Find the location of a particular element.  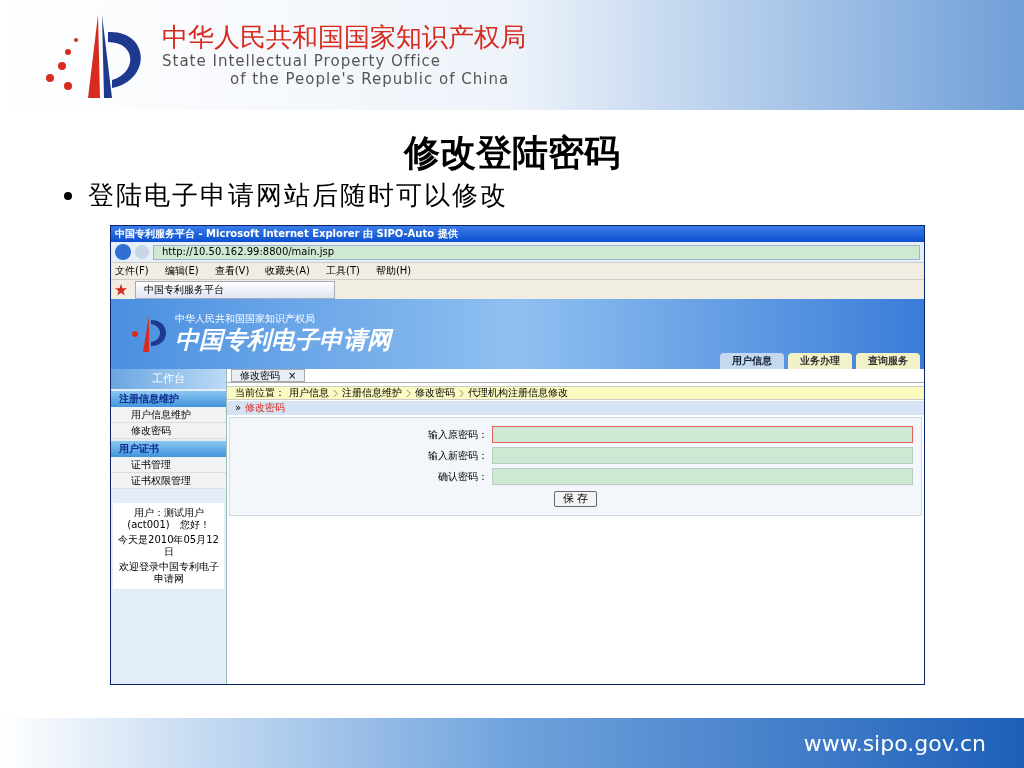

save-button: 保 存 is located at coordinates (575, 499).